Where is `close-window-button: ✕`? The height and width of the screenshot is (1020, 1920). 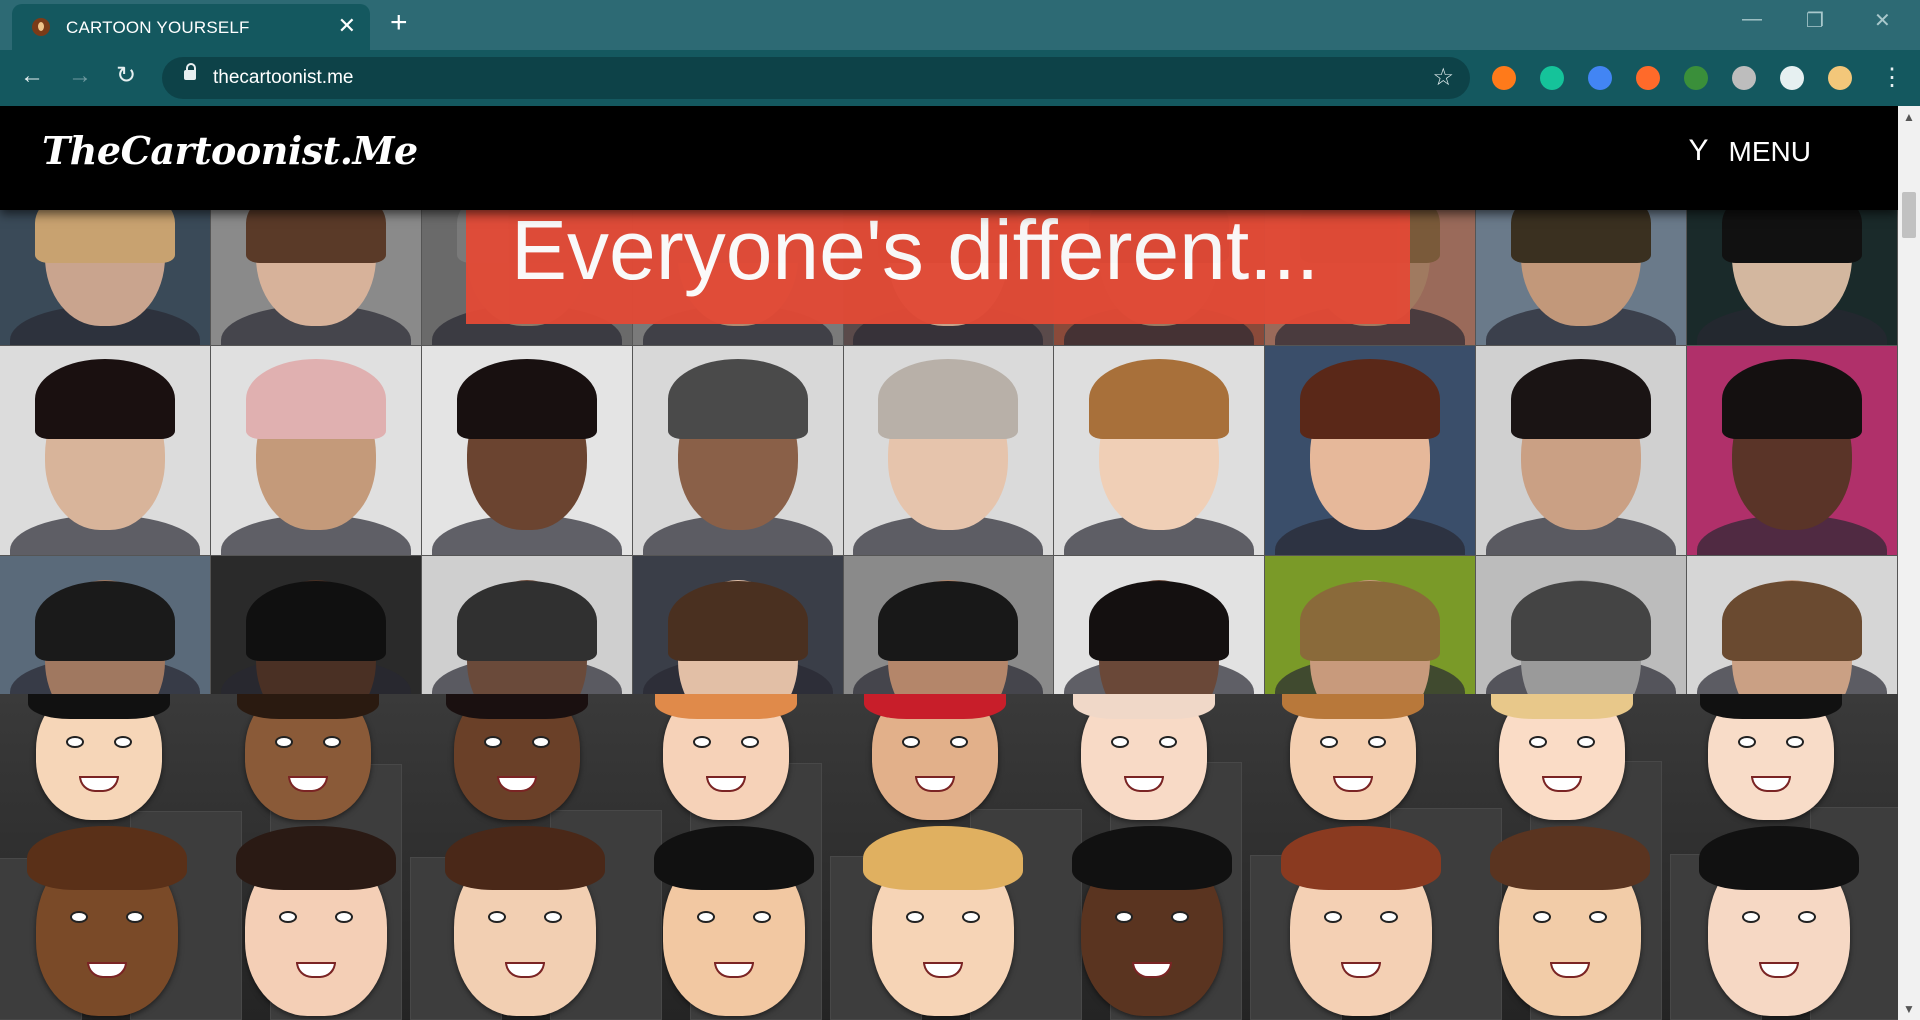 close-window-button: ✕ is located at coordinates (1882, 20).